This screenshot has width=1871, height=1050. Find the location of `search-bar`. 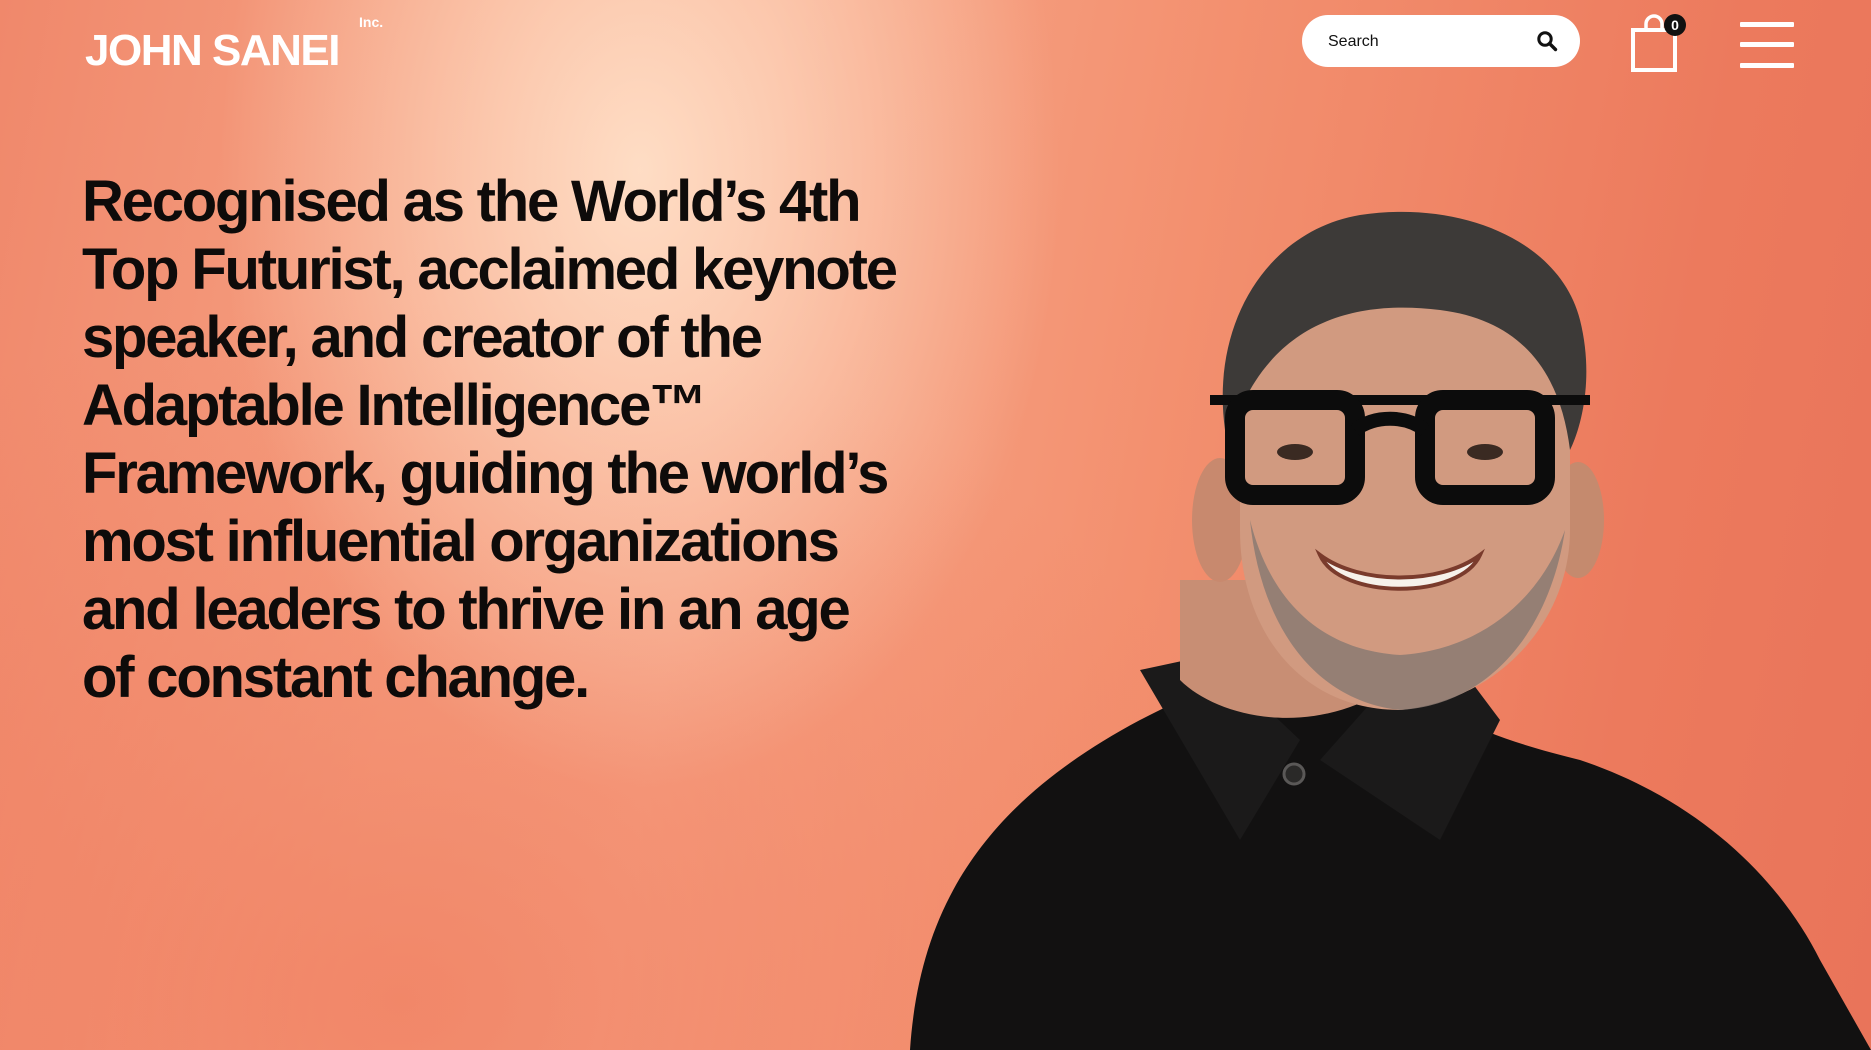

search-bar is located at coordinates (1441, 41).